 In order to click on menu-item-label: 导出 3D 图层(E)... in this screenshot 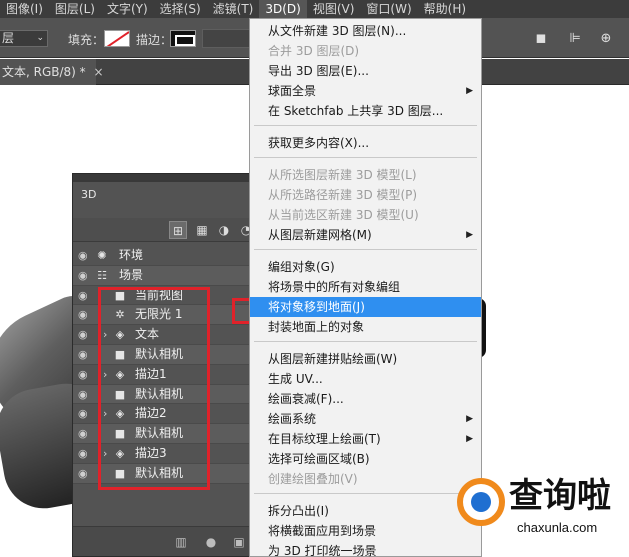, I will do `click(318, 71)`.